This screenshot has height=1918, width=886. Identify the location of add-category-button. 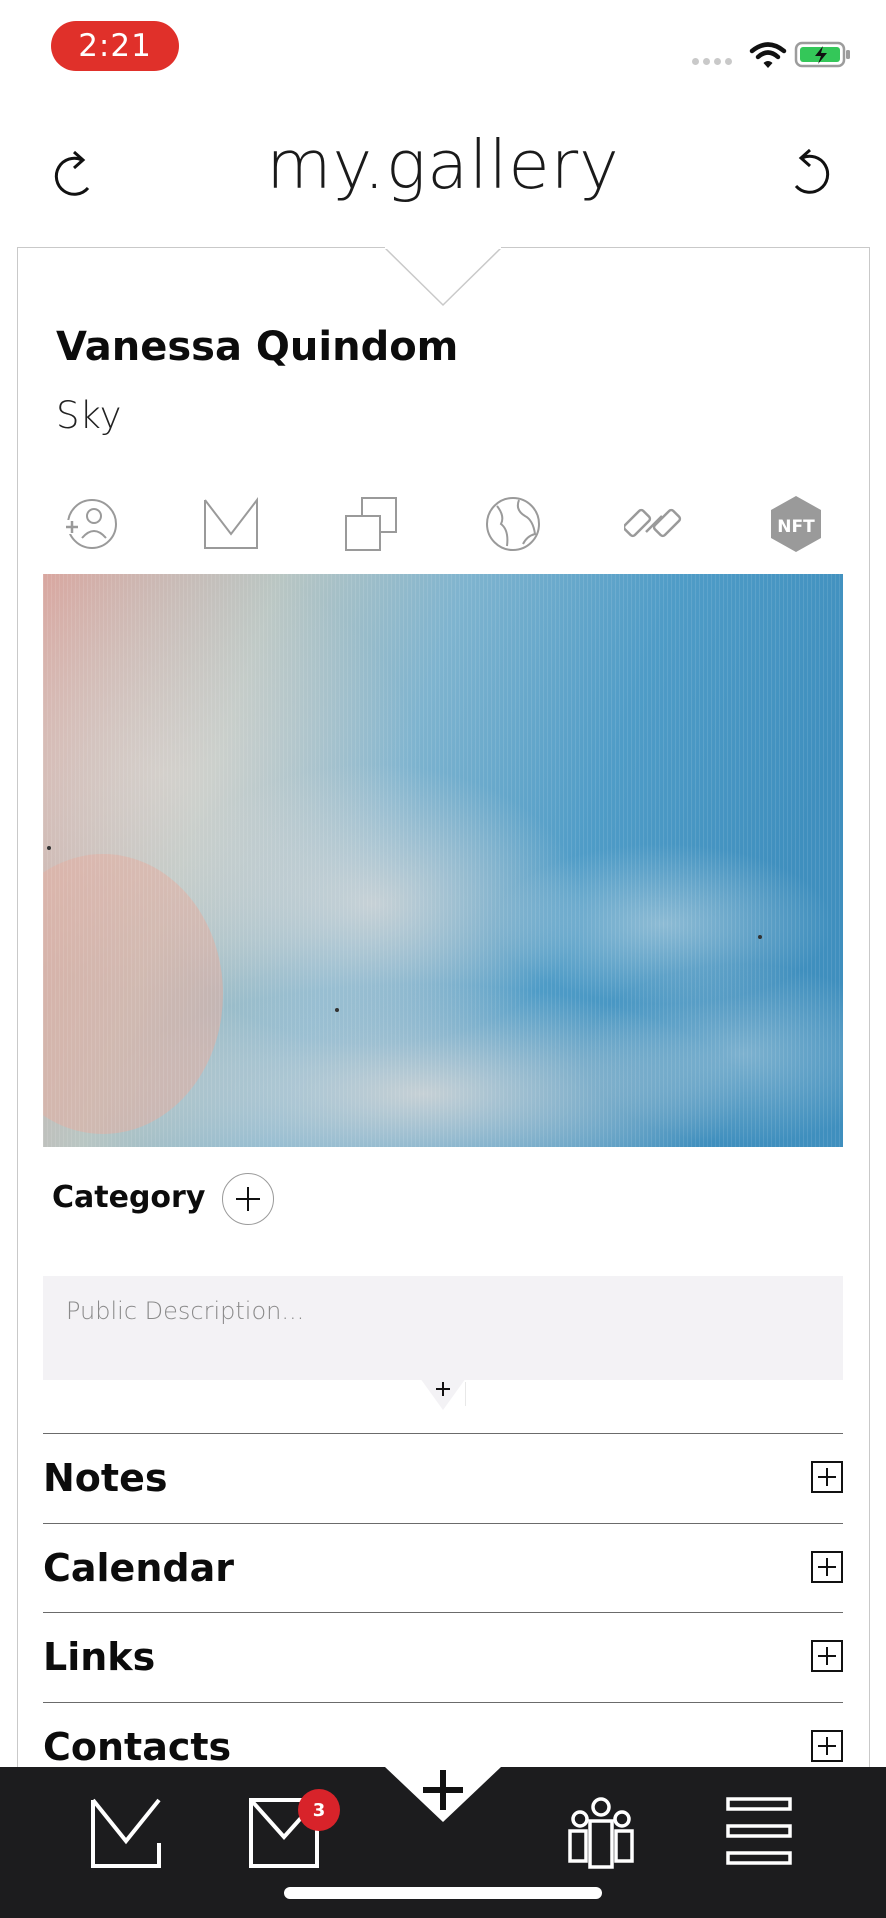
(248, 1199).